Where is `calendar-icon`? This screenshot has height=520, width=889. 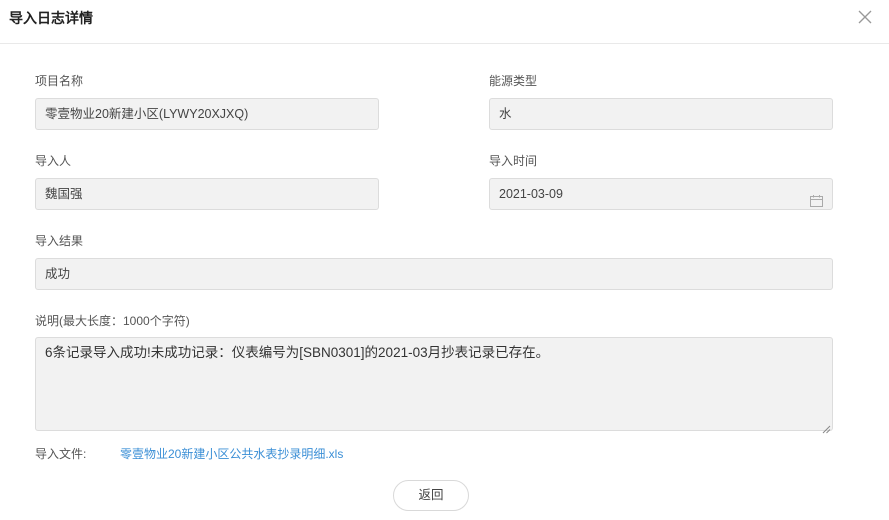 calendar-icon is located at coordinates (816, 197).